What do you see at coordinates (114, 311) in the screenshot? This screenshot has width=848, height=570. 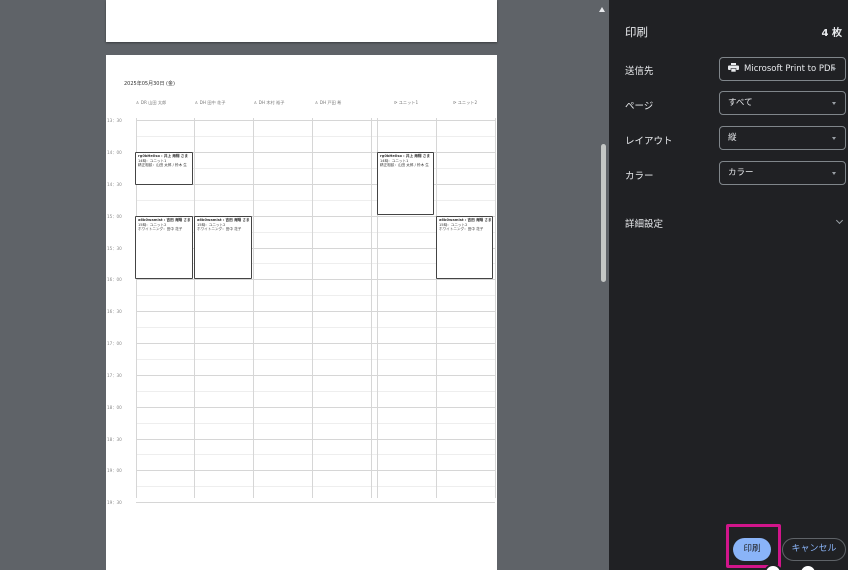 I see `time-label: 16：30` at bounding box center [114, 311].